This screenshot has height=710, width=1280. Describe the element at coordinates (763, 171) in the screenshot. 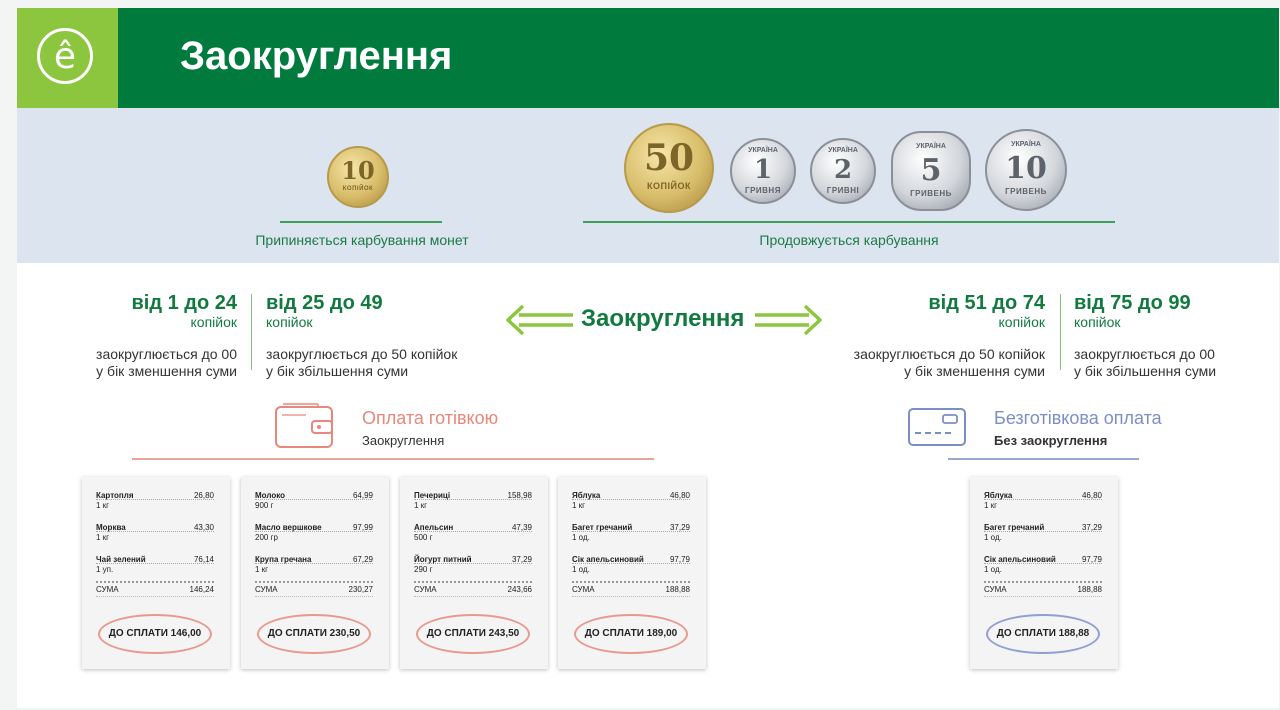

I see `coin-1-hryvnia-icon: УКРАЇНА 1 ГРИВНЯ` at that location.